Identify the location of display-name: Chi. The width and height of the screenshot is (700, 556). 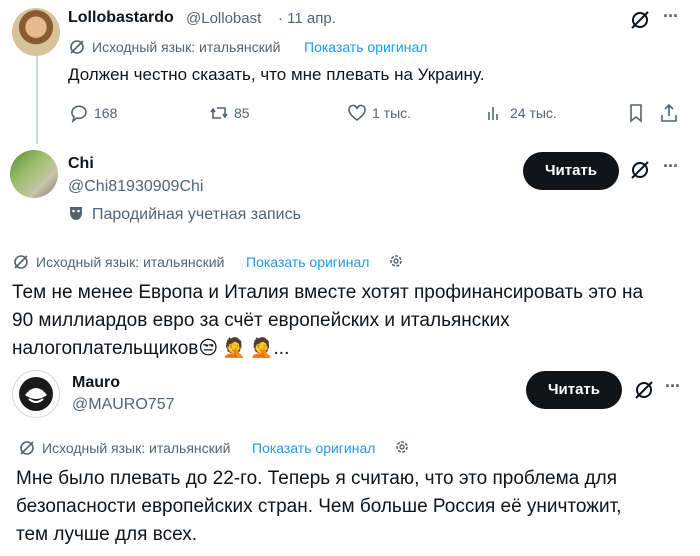
(81, 164).